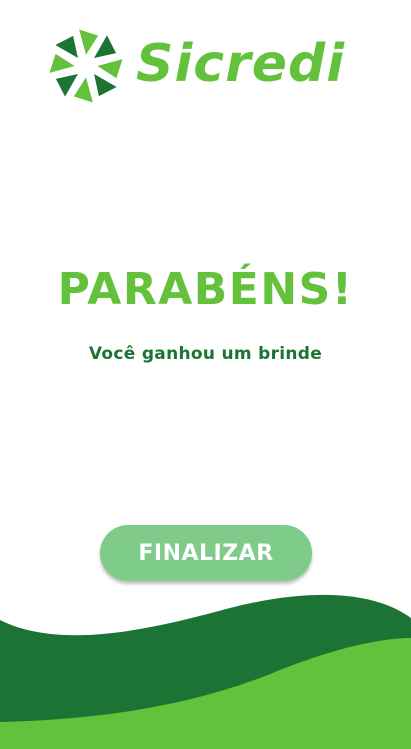  Describe the element at coordinates (205, 354) in the screenshot. I see `prize-message: Você ganhou um brinde` at that location.